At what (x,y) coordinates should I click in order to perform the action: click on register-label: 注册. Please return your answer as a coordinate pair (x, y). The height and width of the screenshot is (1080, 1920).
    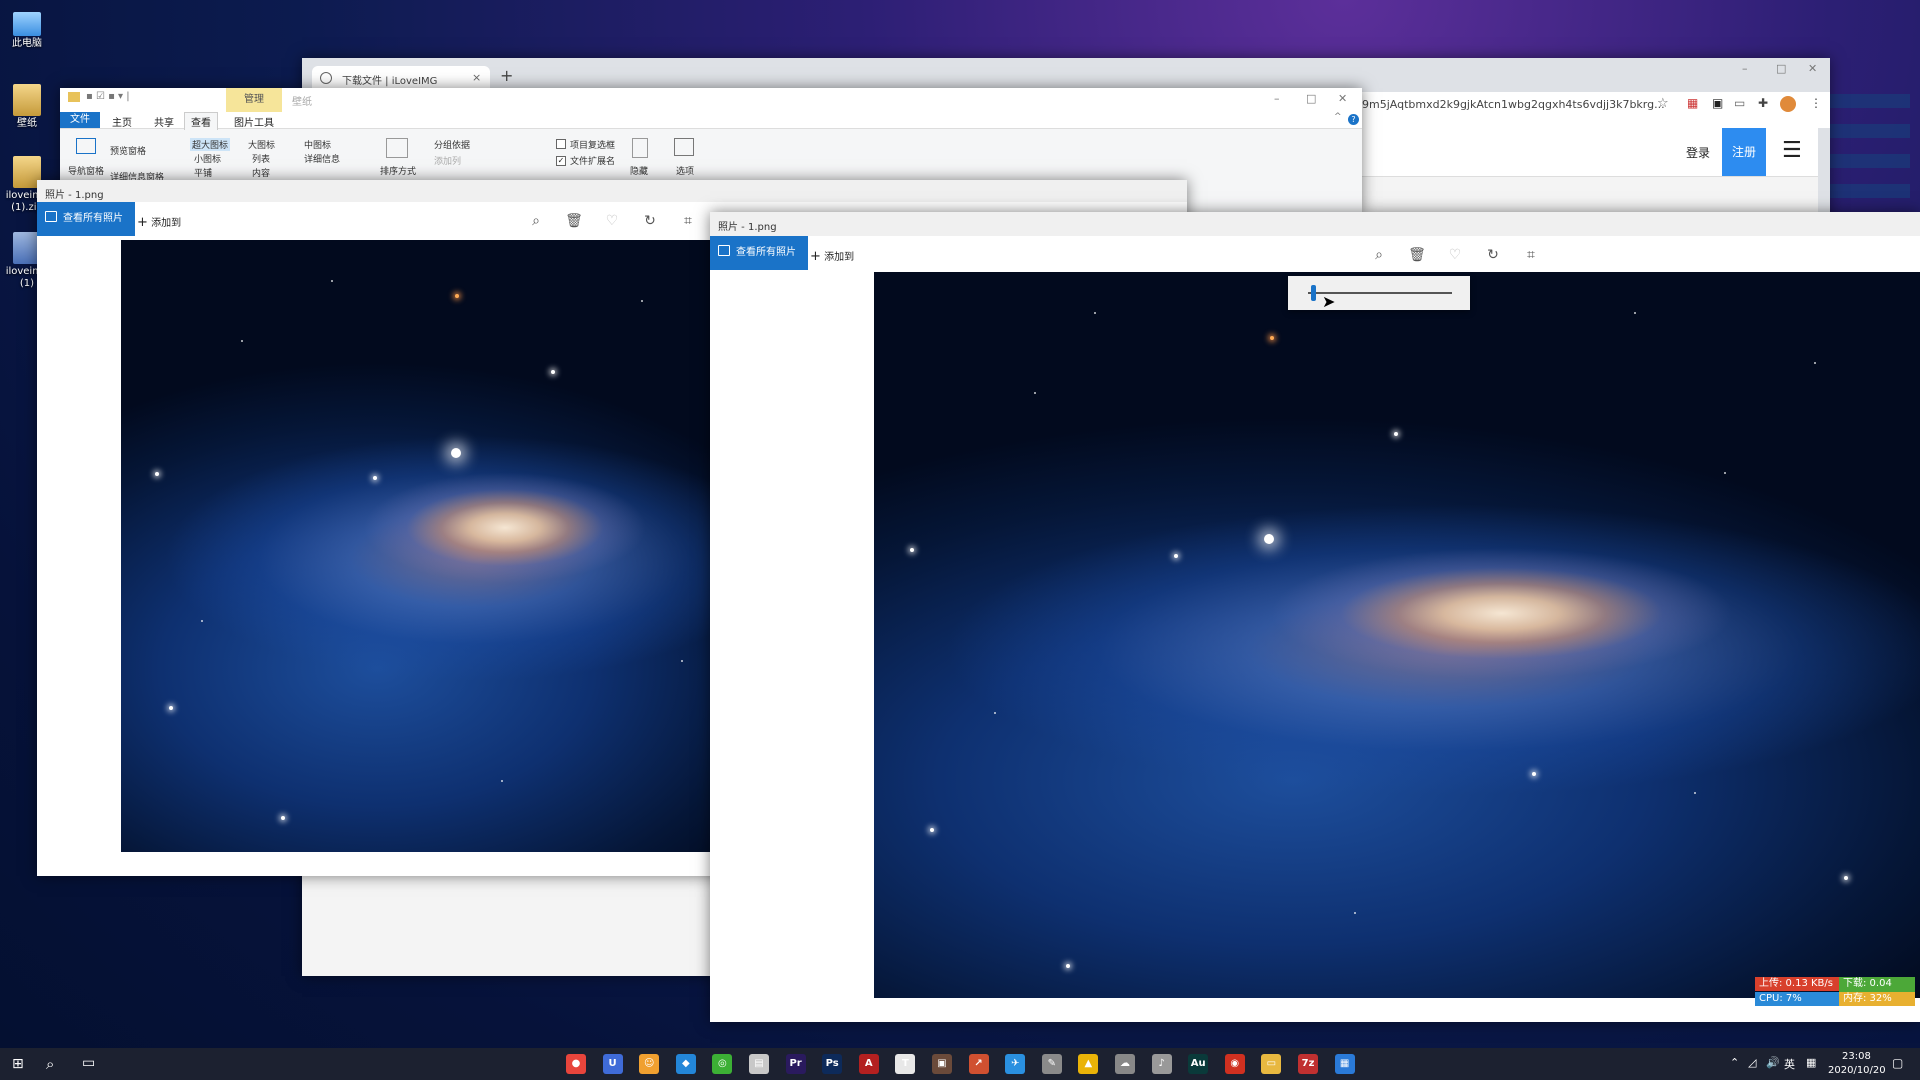
    Looking at the image, I should click on (1743, 152).